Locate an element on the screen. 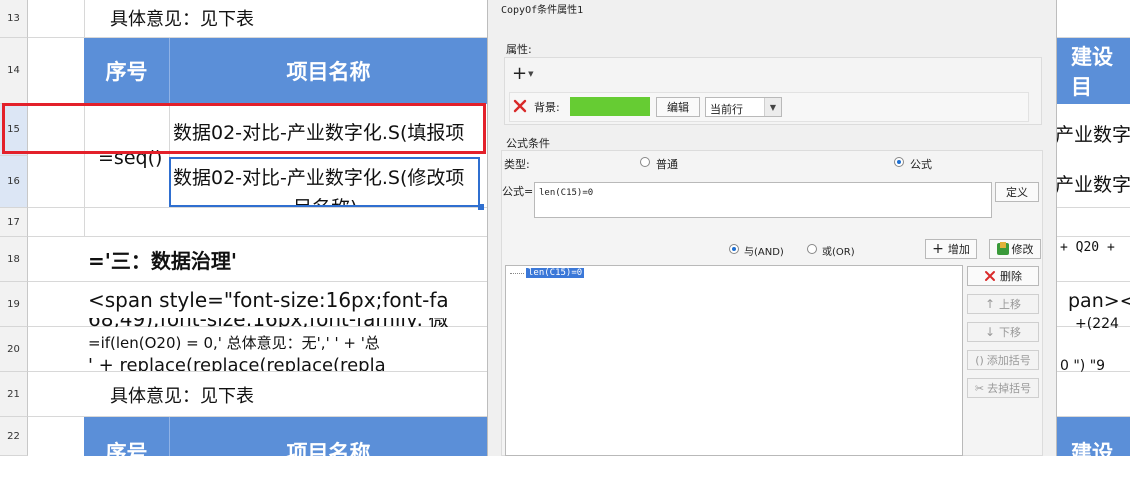 The width and height of the screenshot is (1130, 497). fill-handle is located at coordinates (481, 207).